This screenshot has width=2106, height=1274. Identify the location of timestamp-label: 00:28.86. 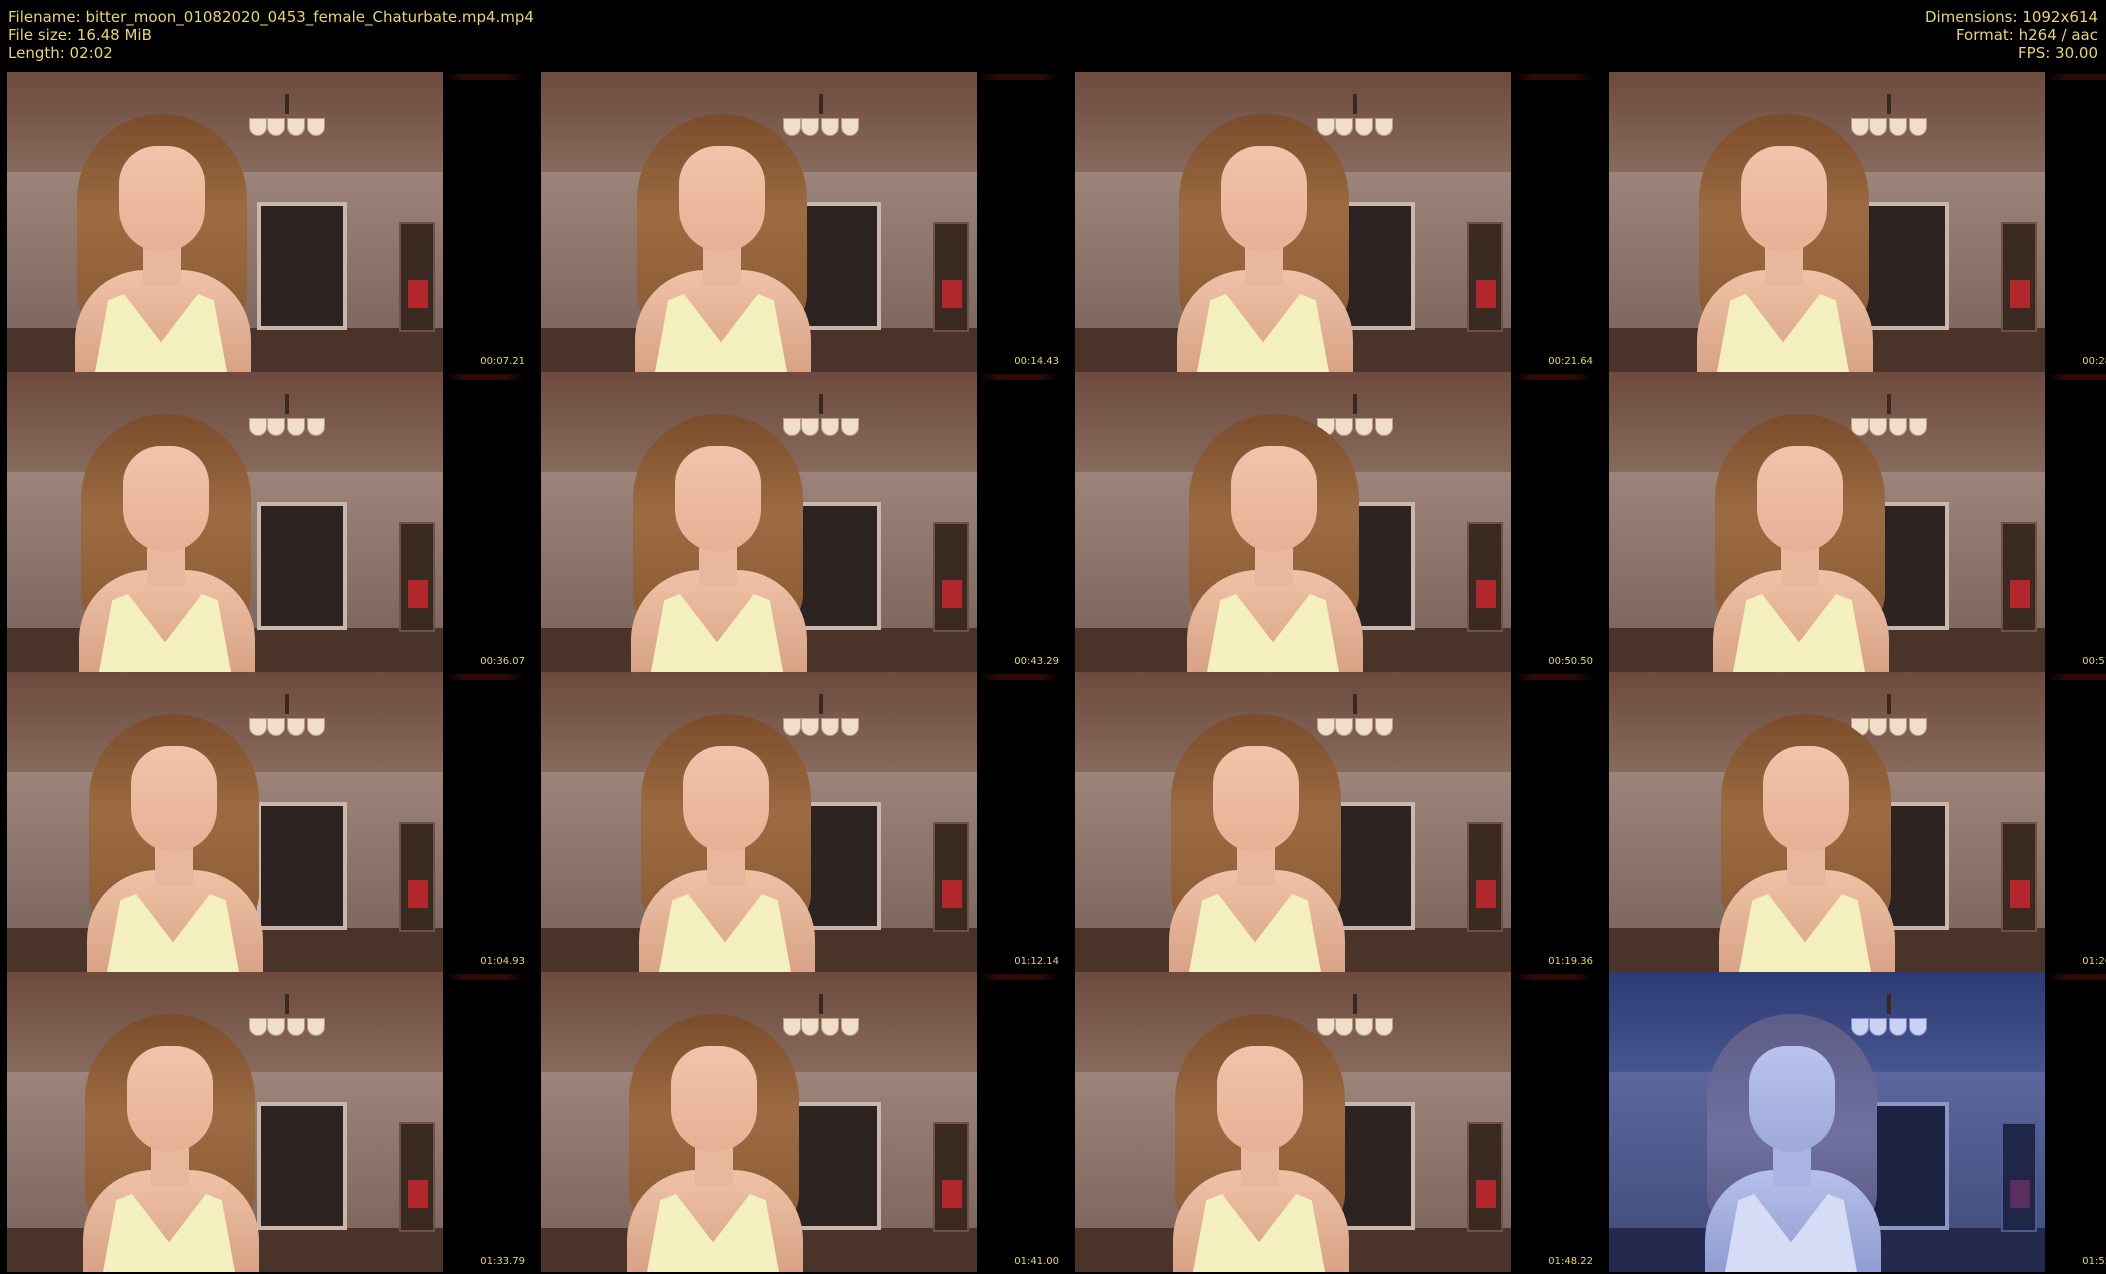
(2094, 361).